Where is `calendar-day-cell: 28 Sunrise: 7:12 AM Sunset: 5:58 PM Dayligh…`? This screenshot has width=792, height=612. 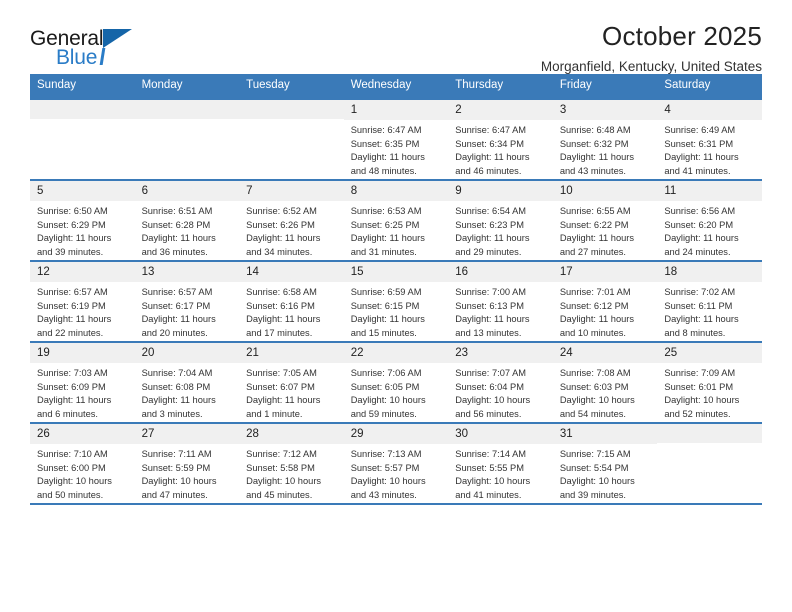 calendar-day-cell: 28 Sunrise: 7:12 AM Sunset: 5:58 PM Dayligh… is located at coordinates (291, 463).